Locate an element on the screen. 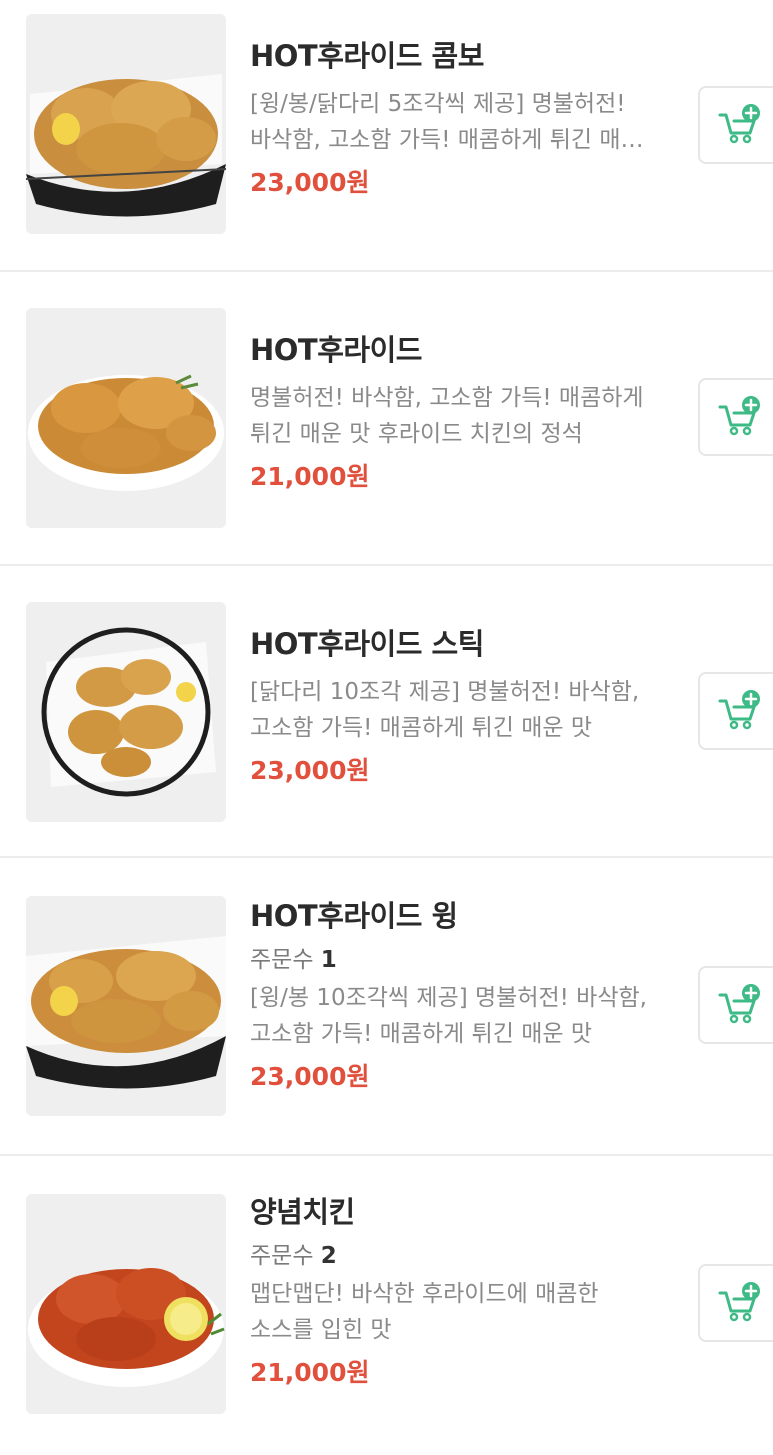 Image resolution: width=773 pixels, height=1455 pixels. order-count-value: 1 is located at coordinates (328, 960).